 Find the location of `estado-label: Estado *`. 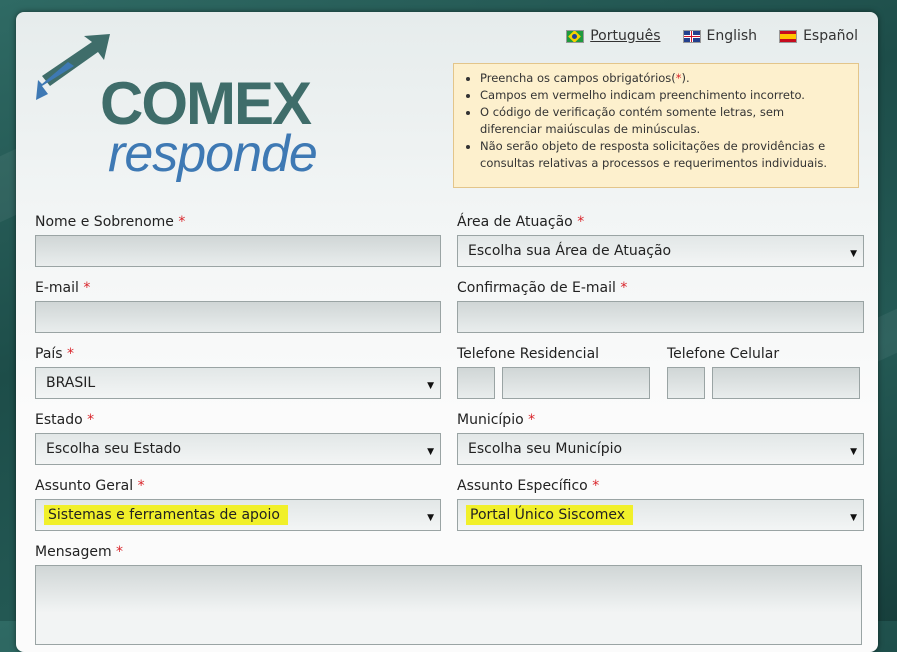

estado-label: Estado * is located at coordinates (65, 420).